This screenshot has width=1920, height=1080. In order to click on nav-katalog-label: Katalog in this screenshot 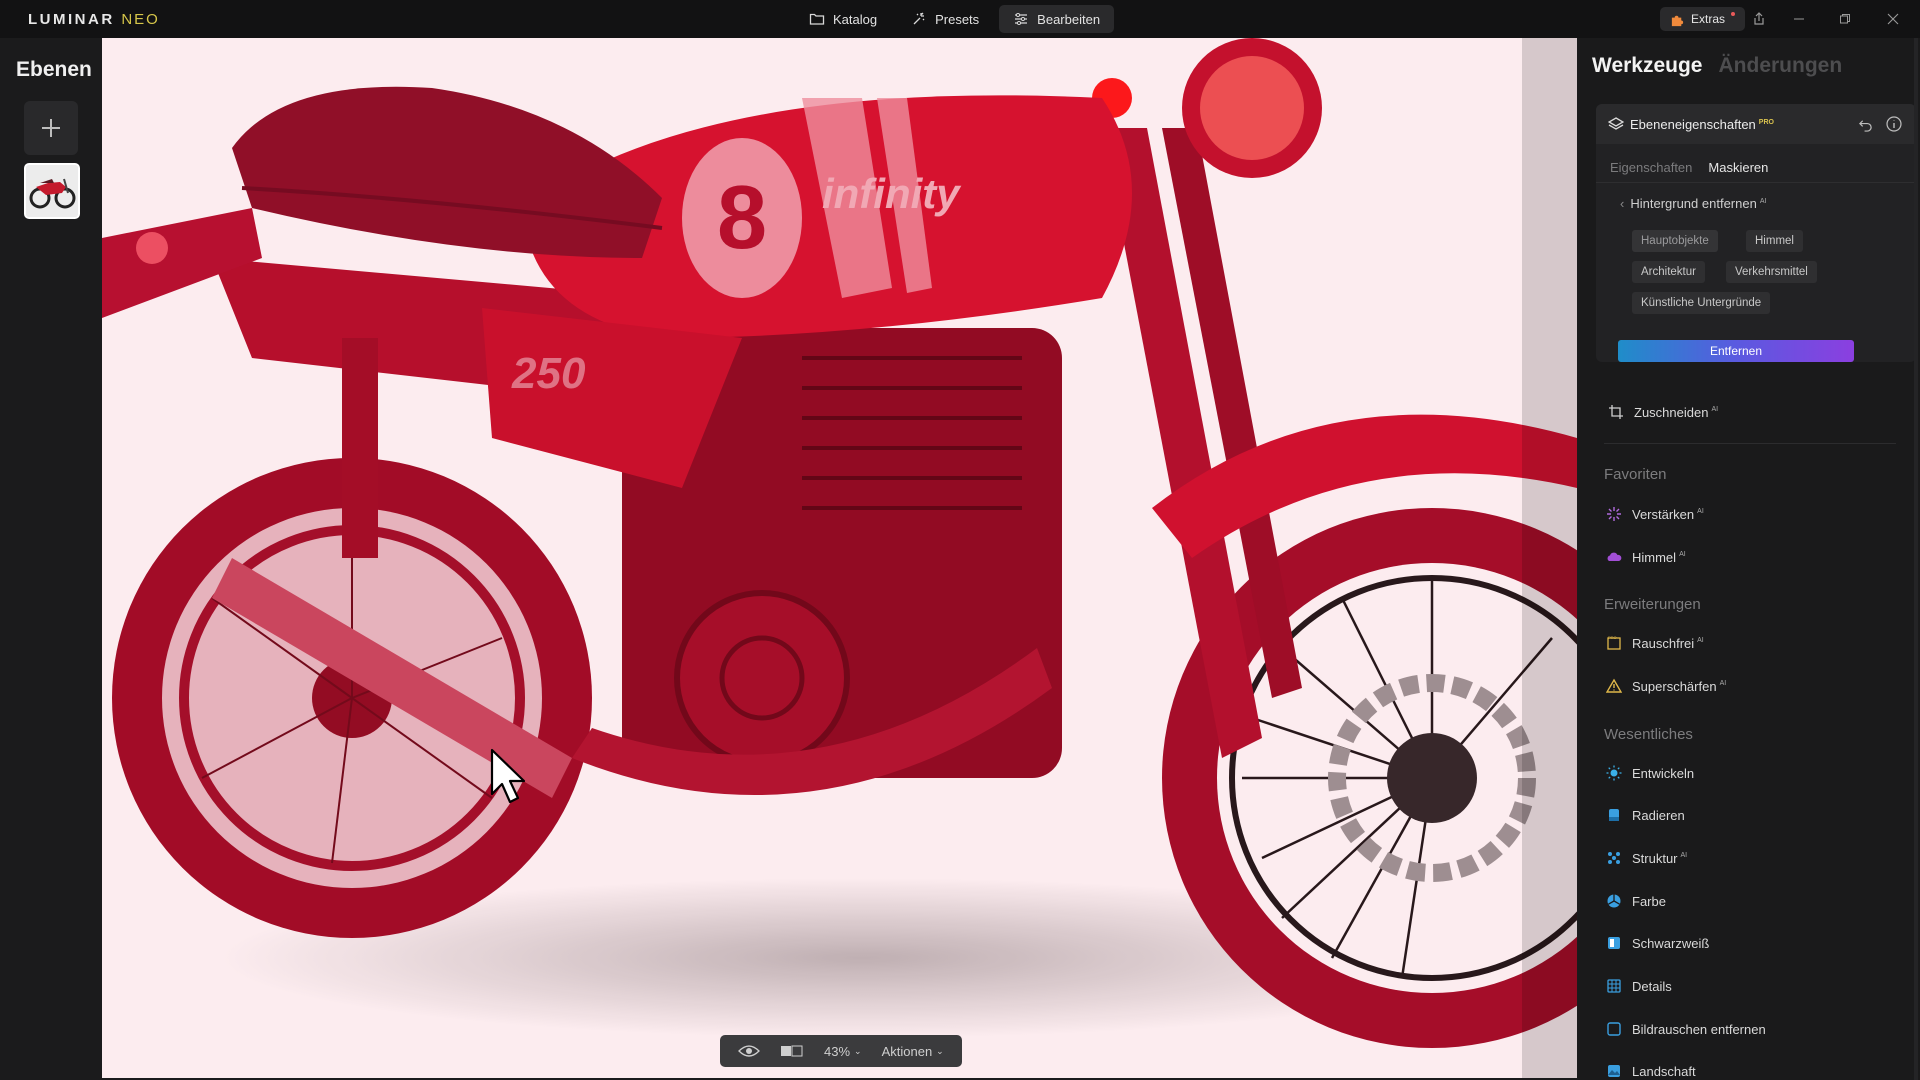, I will do `click(855, 19)`.